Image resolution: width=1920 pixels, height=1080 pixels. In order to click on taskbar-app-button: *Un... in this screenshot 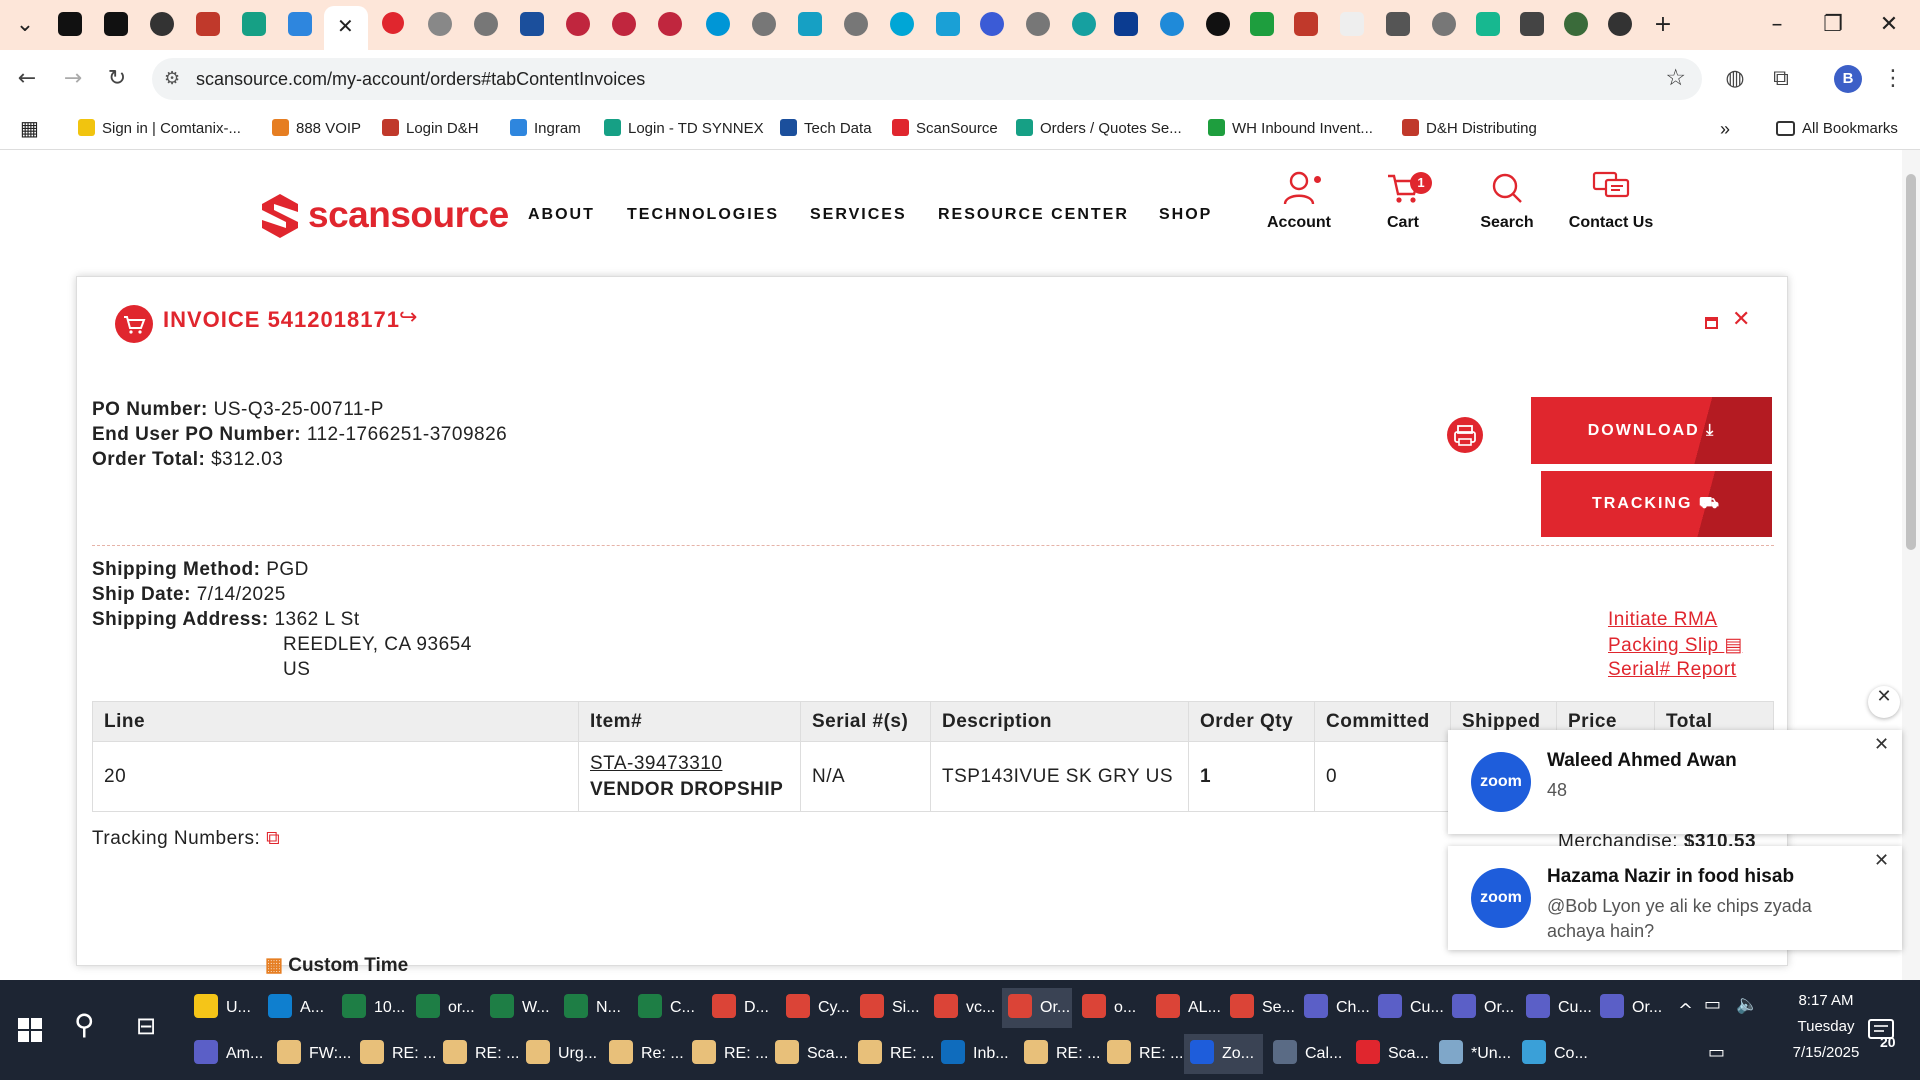, I will do `click(1472, 1054)`.